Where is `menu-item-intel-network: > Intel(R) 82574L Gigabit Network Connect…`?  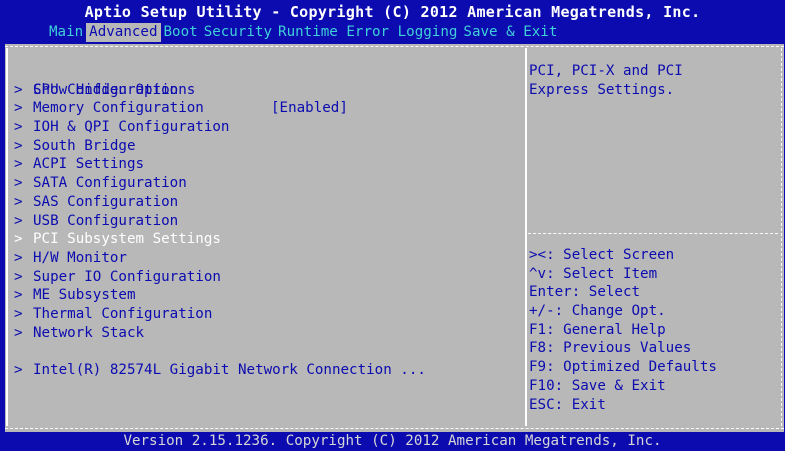
menu-item-intel-network: > Intel(R) 82574L Gigabit Network Connect… is located at coordinates (265, 370).